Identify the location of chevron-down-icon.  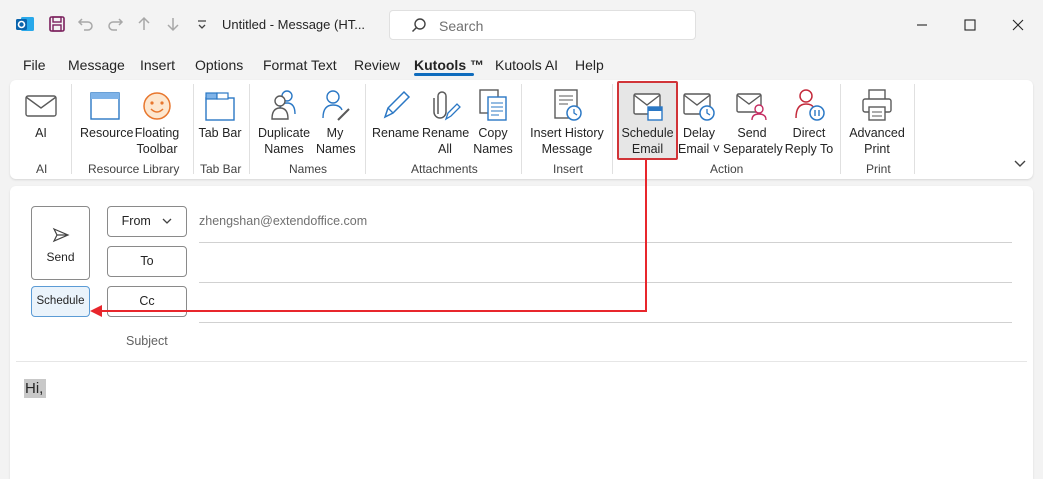
(167, 221).